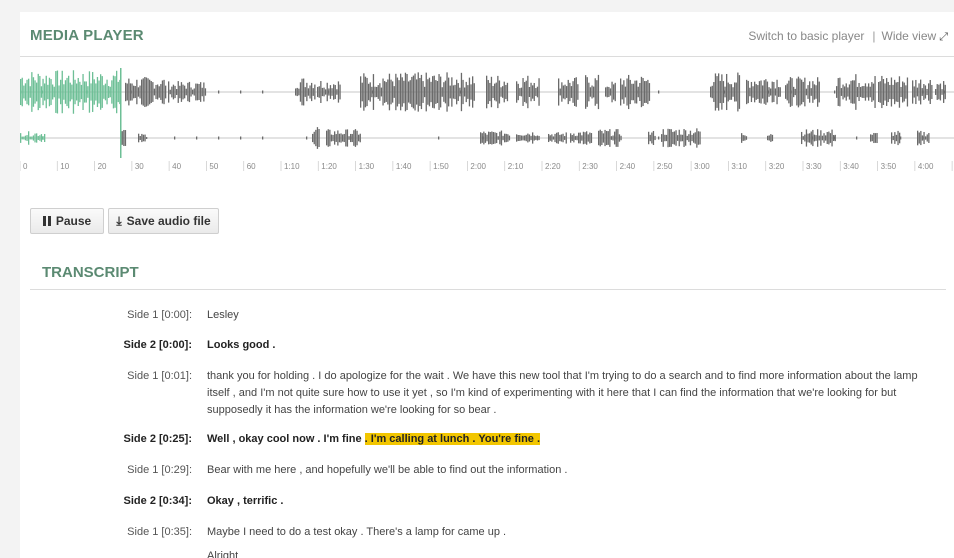 The image size is (954, 558). I want to click on expand-icon: ⤢, so click(943, 37).